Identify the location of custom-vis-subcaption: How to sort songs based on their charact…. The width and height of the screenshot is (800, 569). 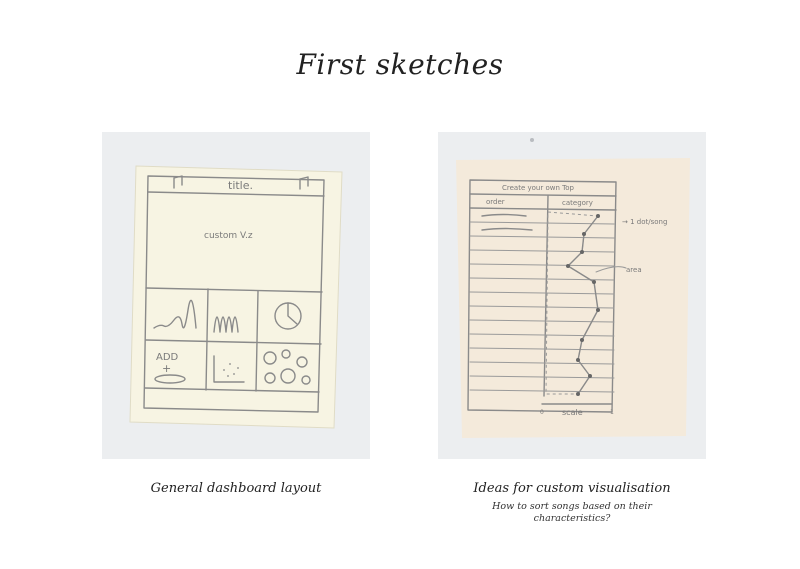
(572, 512).